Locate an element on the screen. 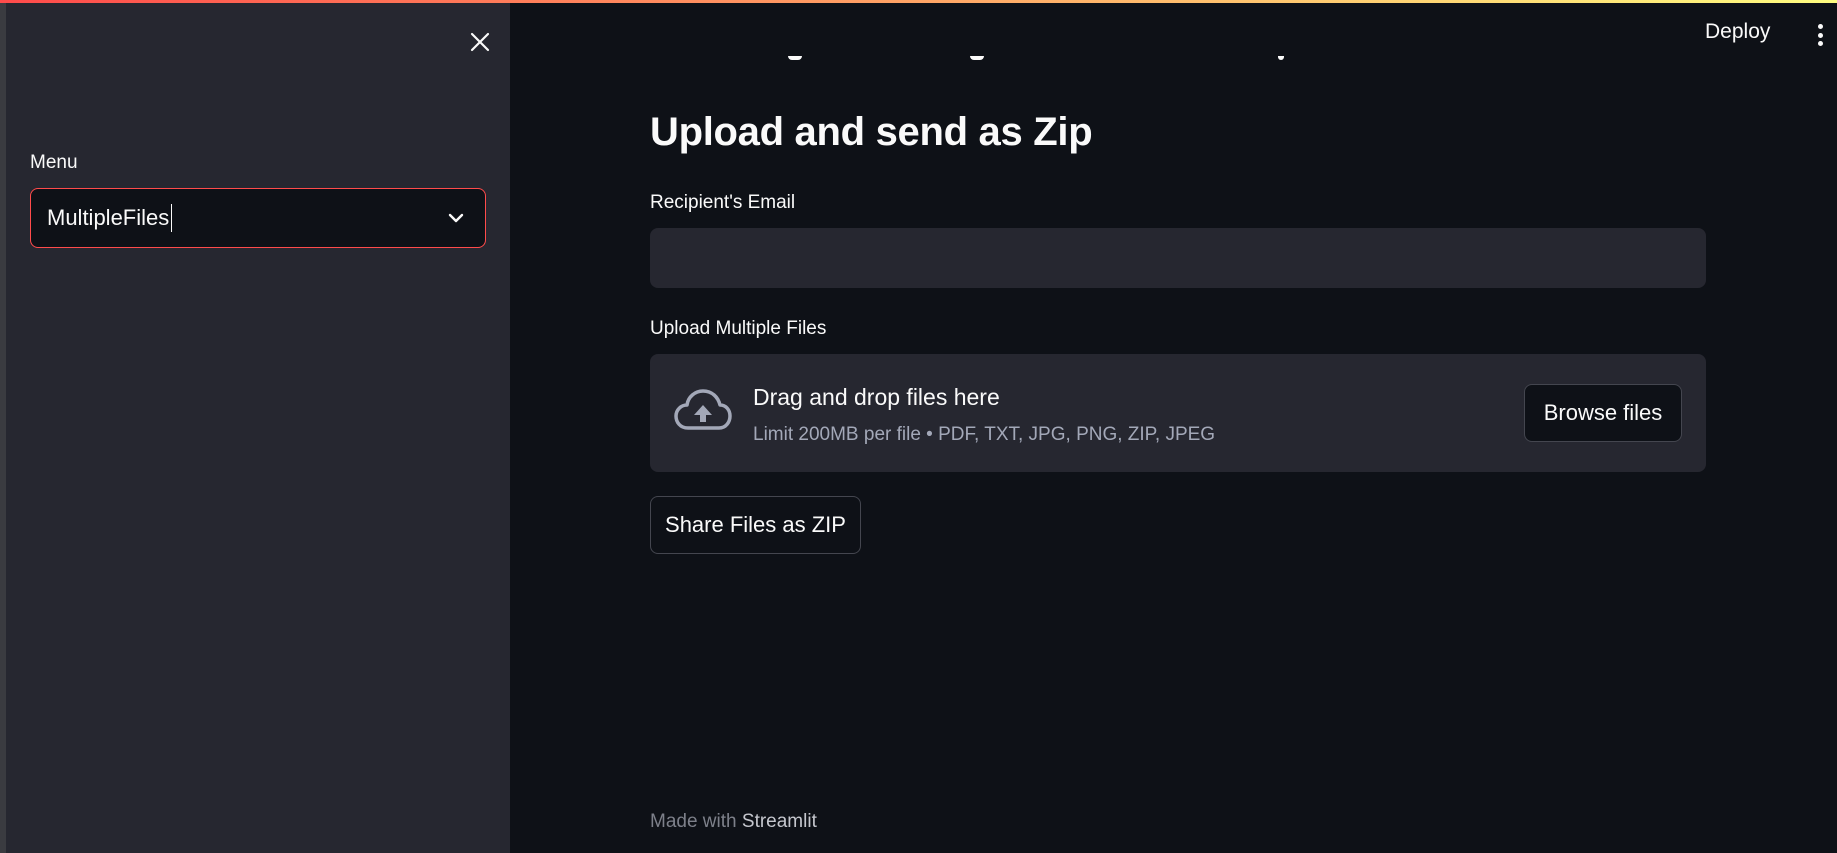  close-icon is located at coordinates (480, 42).